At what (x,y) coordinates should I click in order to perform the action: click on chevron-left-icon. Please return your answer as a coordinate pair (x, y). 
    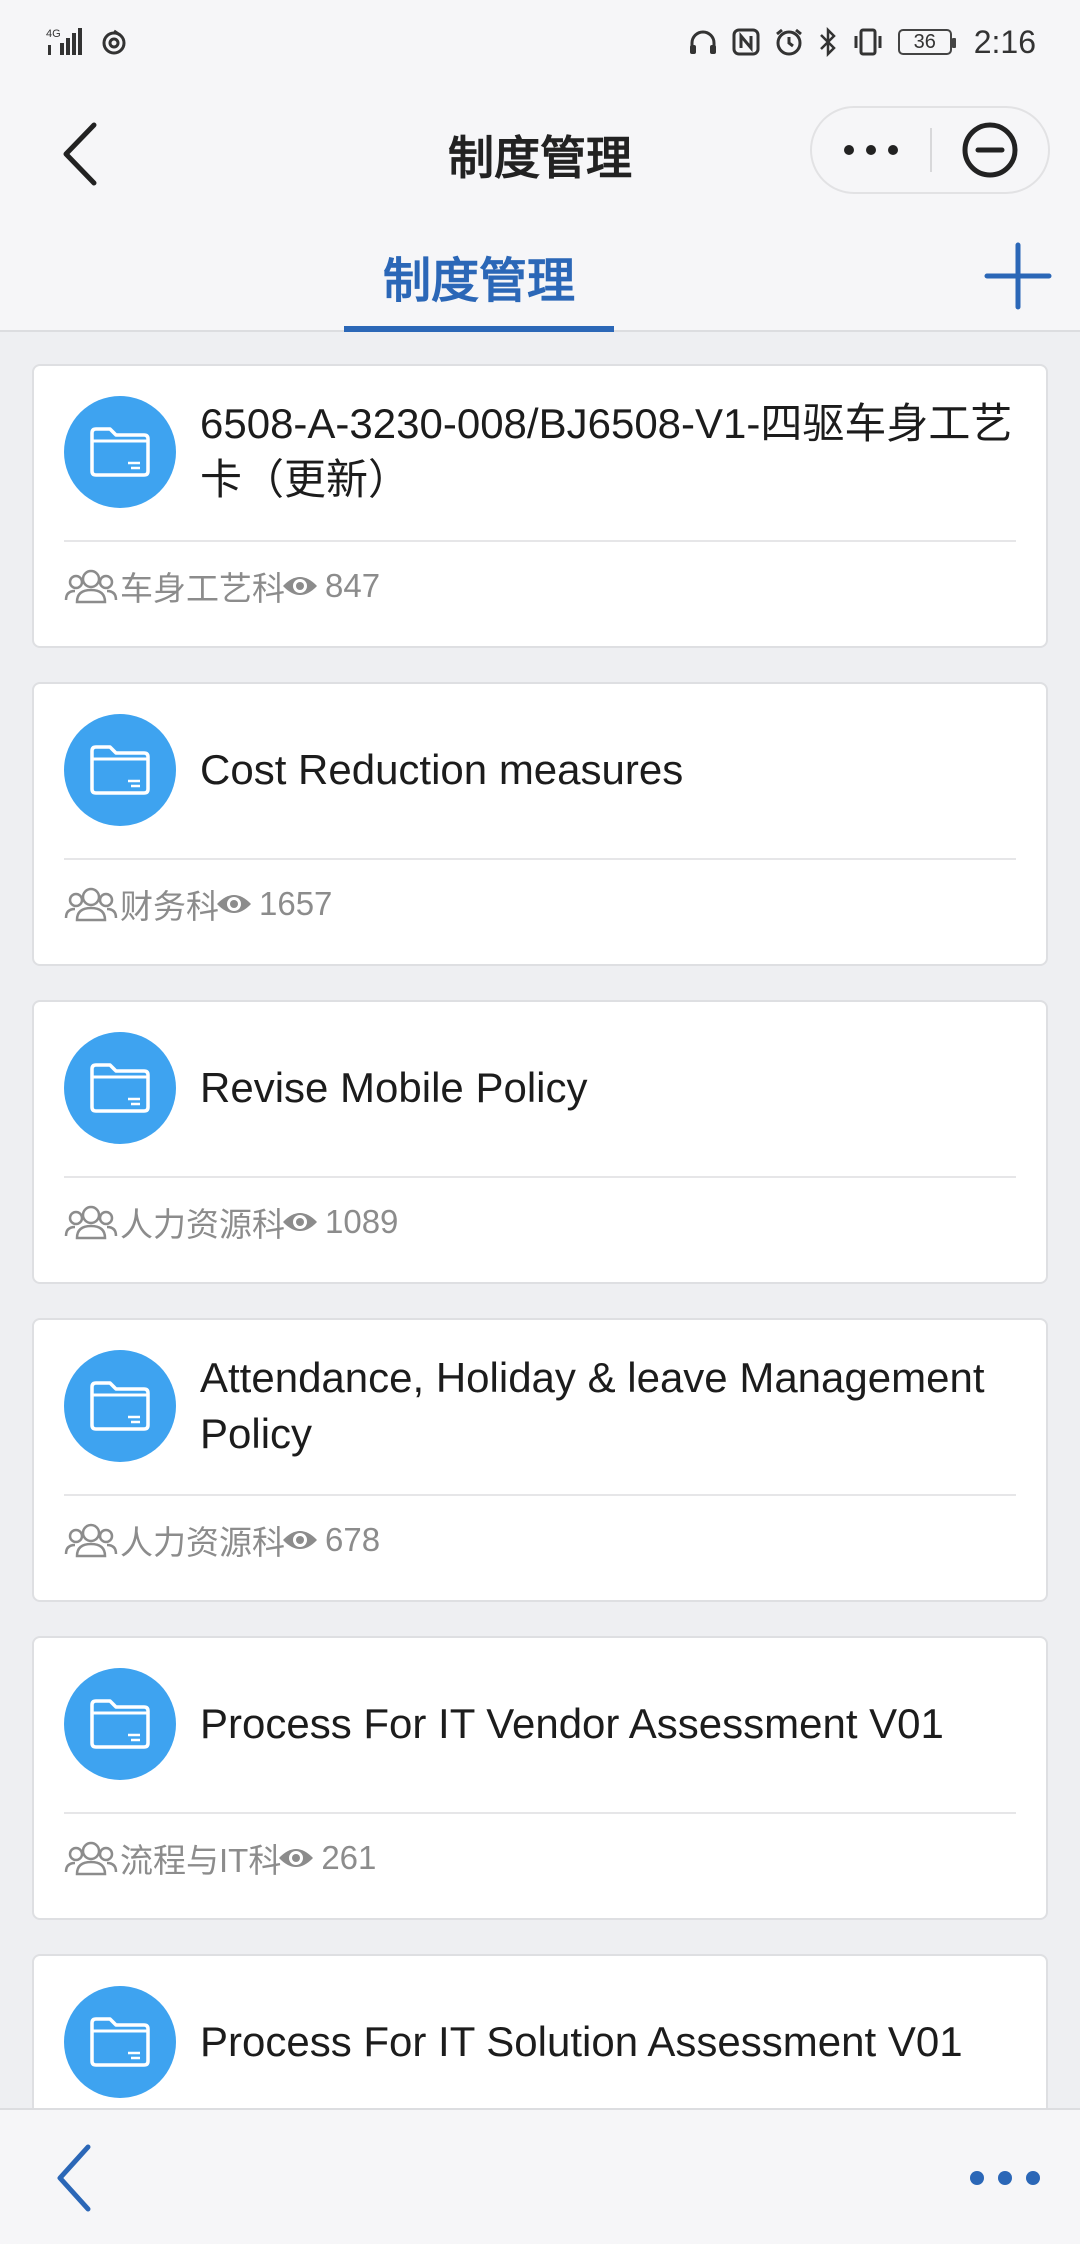
    Looking at the image, I should click on (74, 2178).